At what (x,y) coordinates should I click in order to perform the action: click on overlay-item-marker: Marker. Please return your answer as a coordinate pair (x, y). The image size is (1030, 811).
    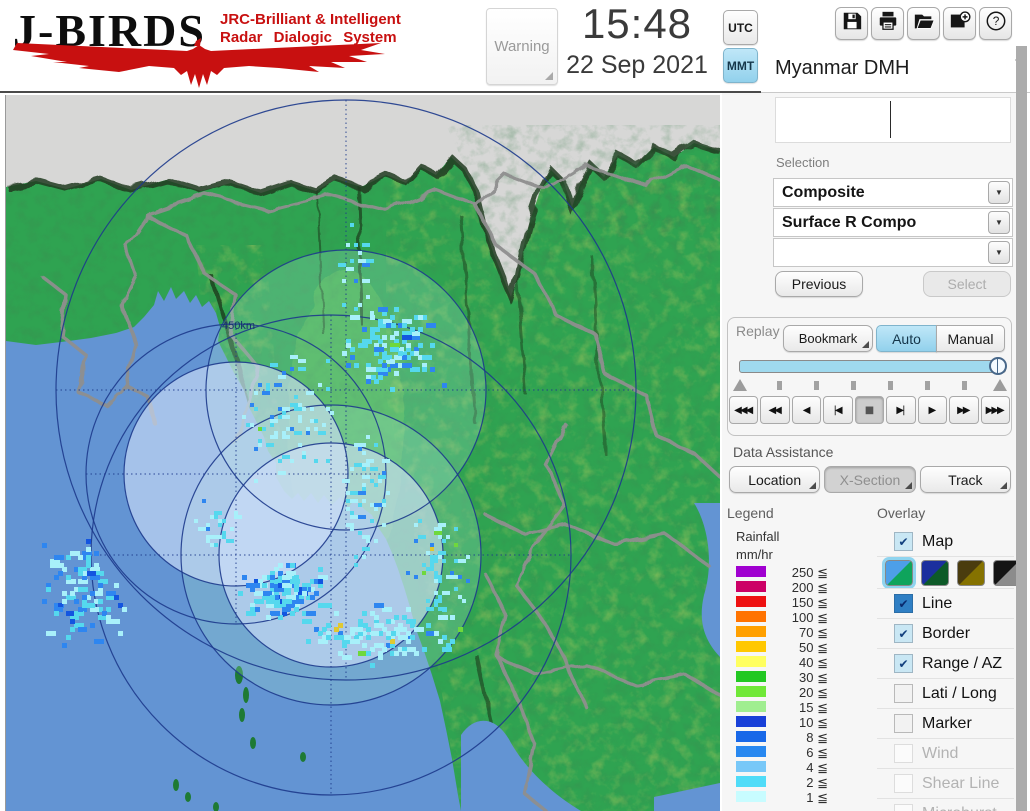
    Looking at the image, I should click on (945, 723).